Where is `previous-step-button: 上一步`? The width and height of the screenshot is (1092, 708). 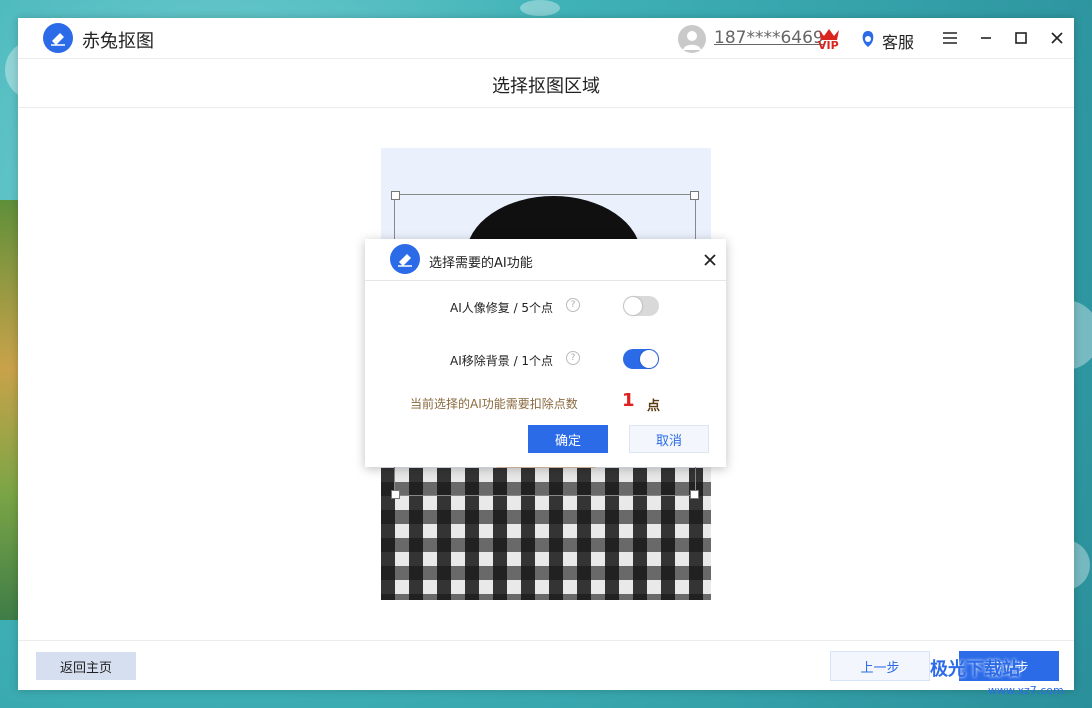
previous-step-button: 上一步 is located at coordinates (880, 666).